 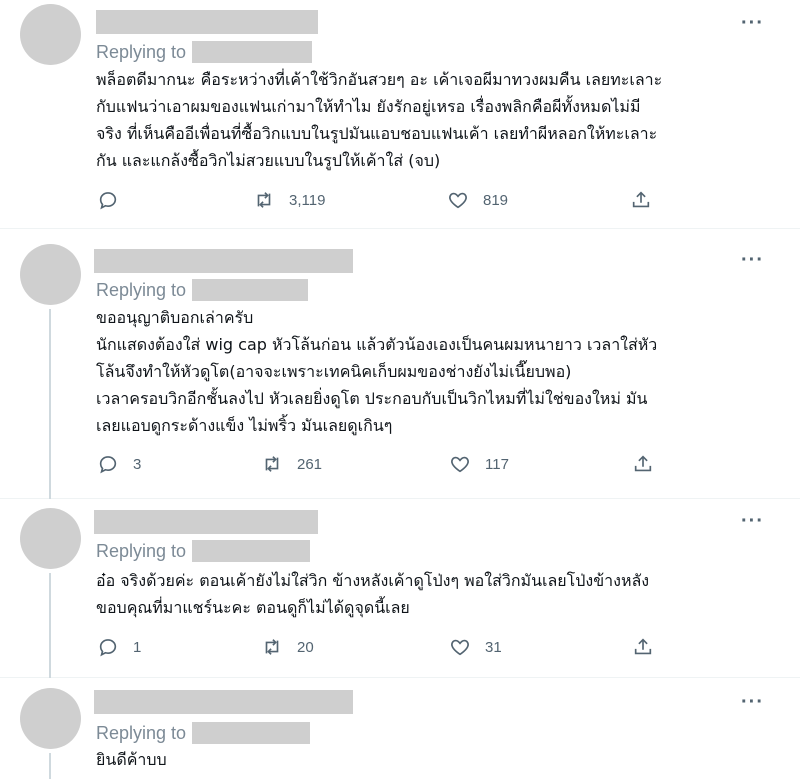 I want to click on like-button: 819, so click(x=477, y=200).